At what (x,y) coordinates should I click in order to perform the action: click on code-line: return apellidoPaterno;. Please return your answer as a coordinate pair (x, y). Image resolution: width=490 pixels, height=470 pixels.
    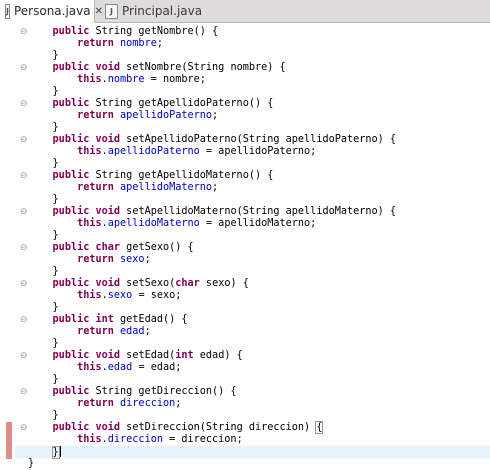
    Looking at the image, I should click on (123, 116).